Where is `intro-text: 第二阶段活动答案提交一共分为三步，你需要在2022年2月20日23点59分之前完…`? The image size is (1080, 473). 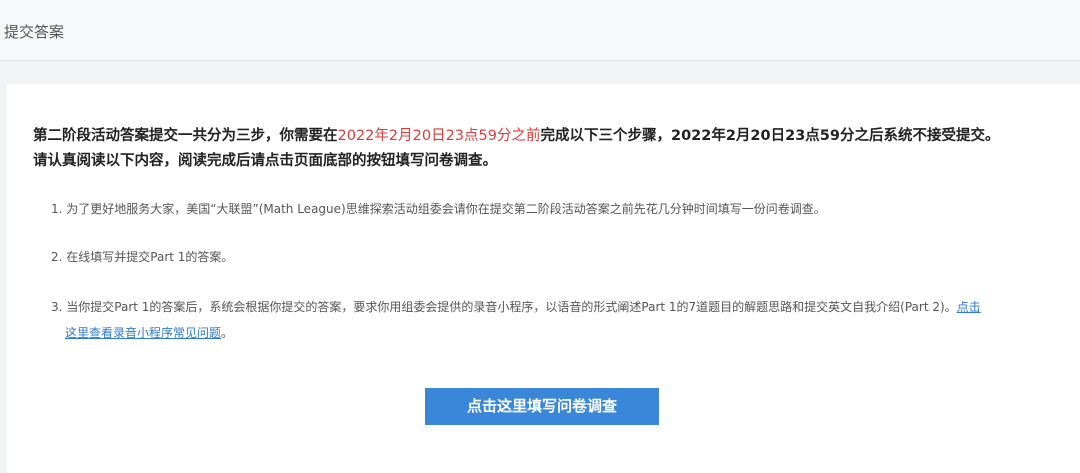
intro-text: 第二阶段活动答案提交一共分为三步，你需要在2022年2月20日23点59分之前完… is located at coordinates (516, 149).